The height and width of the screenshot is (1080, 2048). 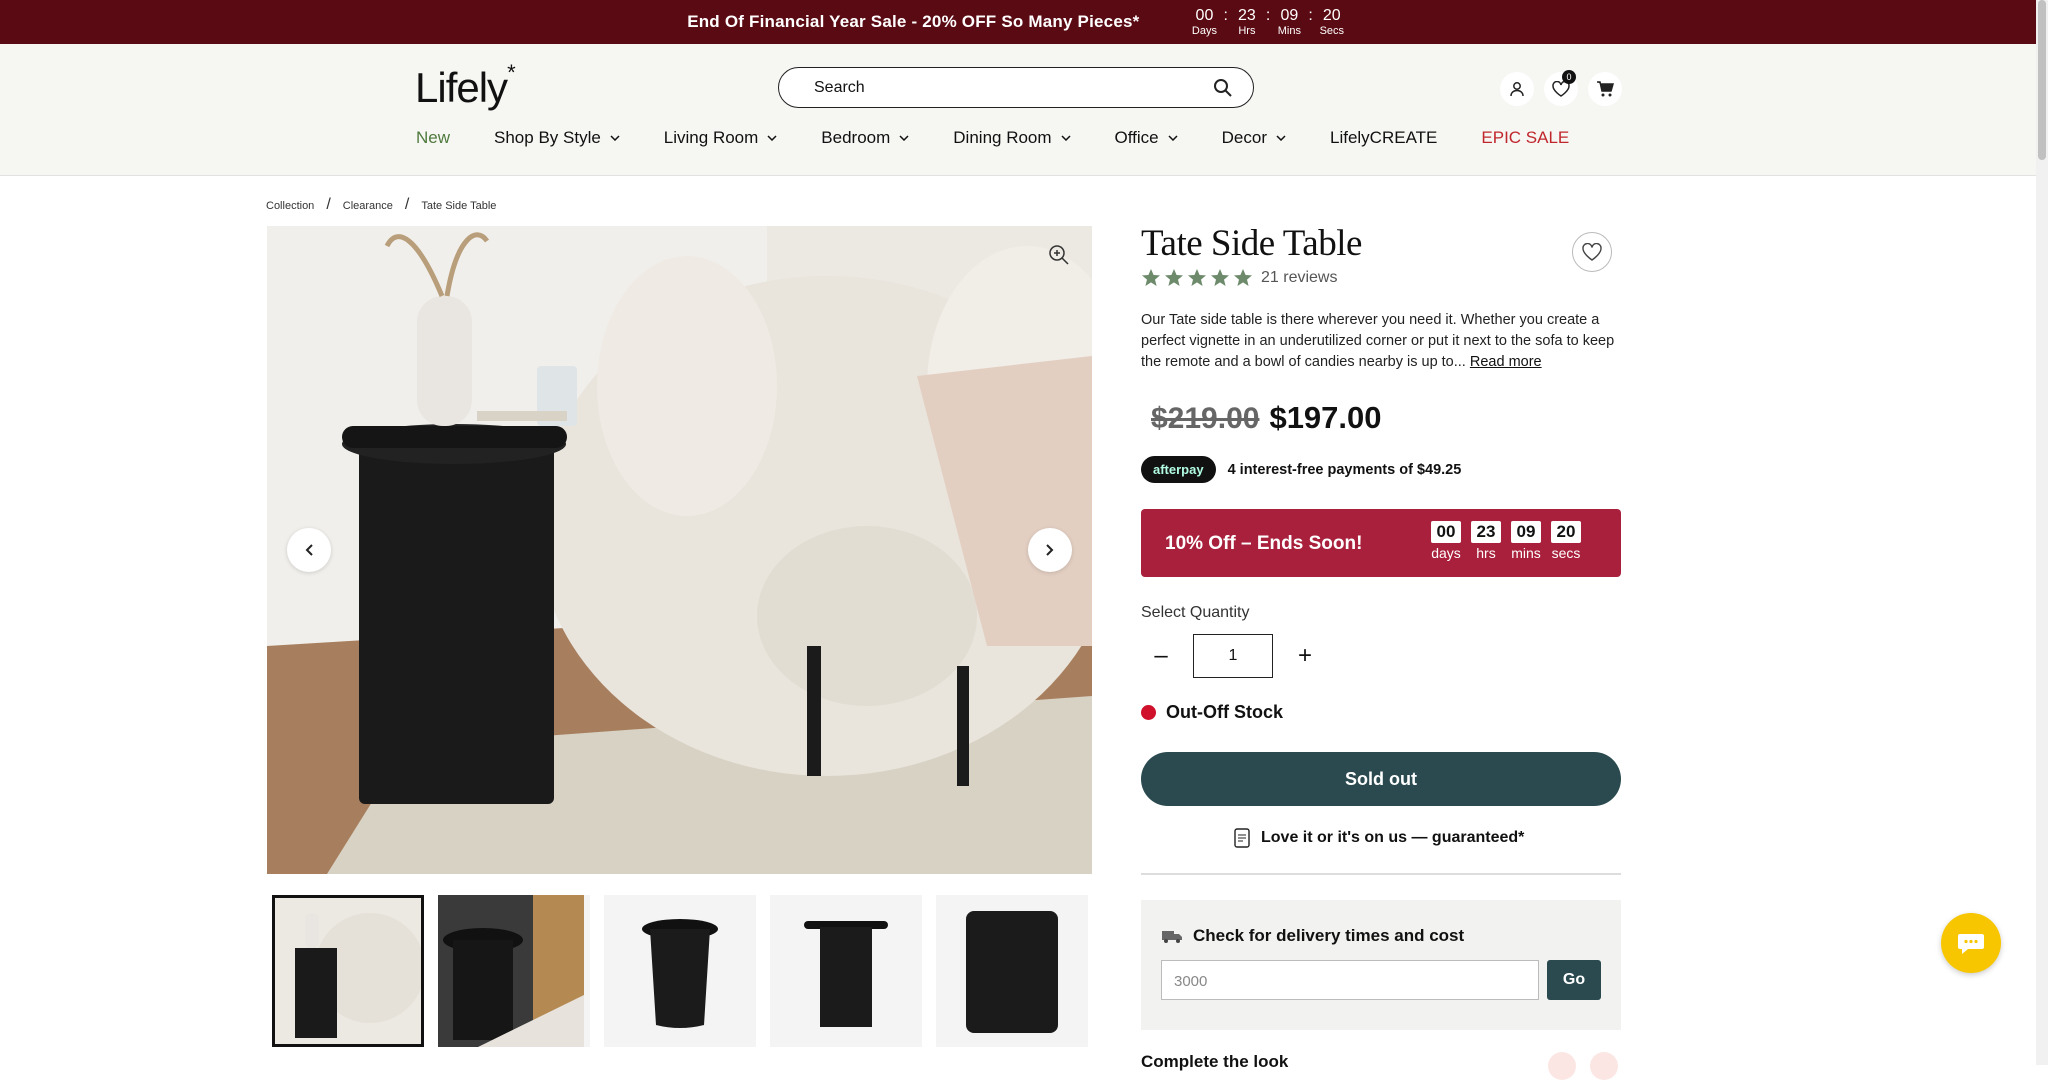 What do you see at coordinates (1329, 935) in the screenshot?
I see `delivery-title: Check for delivery times and cost` at bounding box center [1329, 935].